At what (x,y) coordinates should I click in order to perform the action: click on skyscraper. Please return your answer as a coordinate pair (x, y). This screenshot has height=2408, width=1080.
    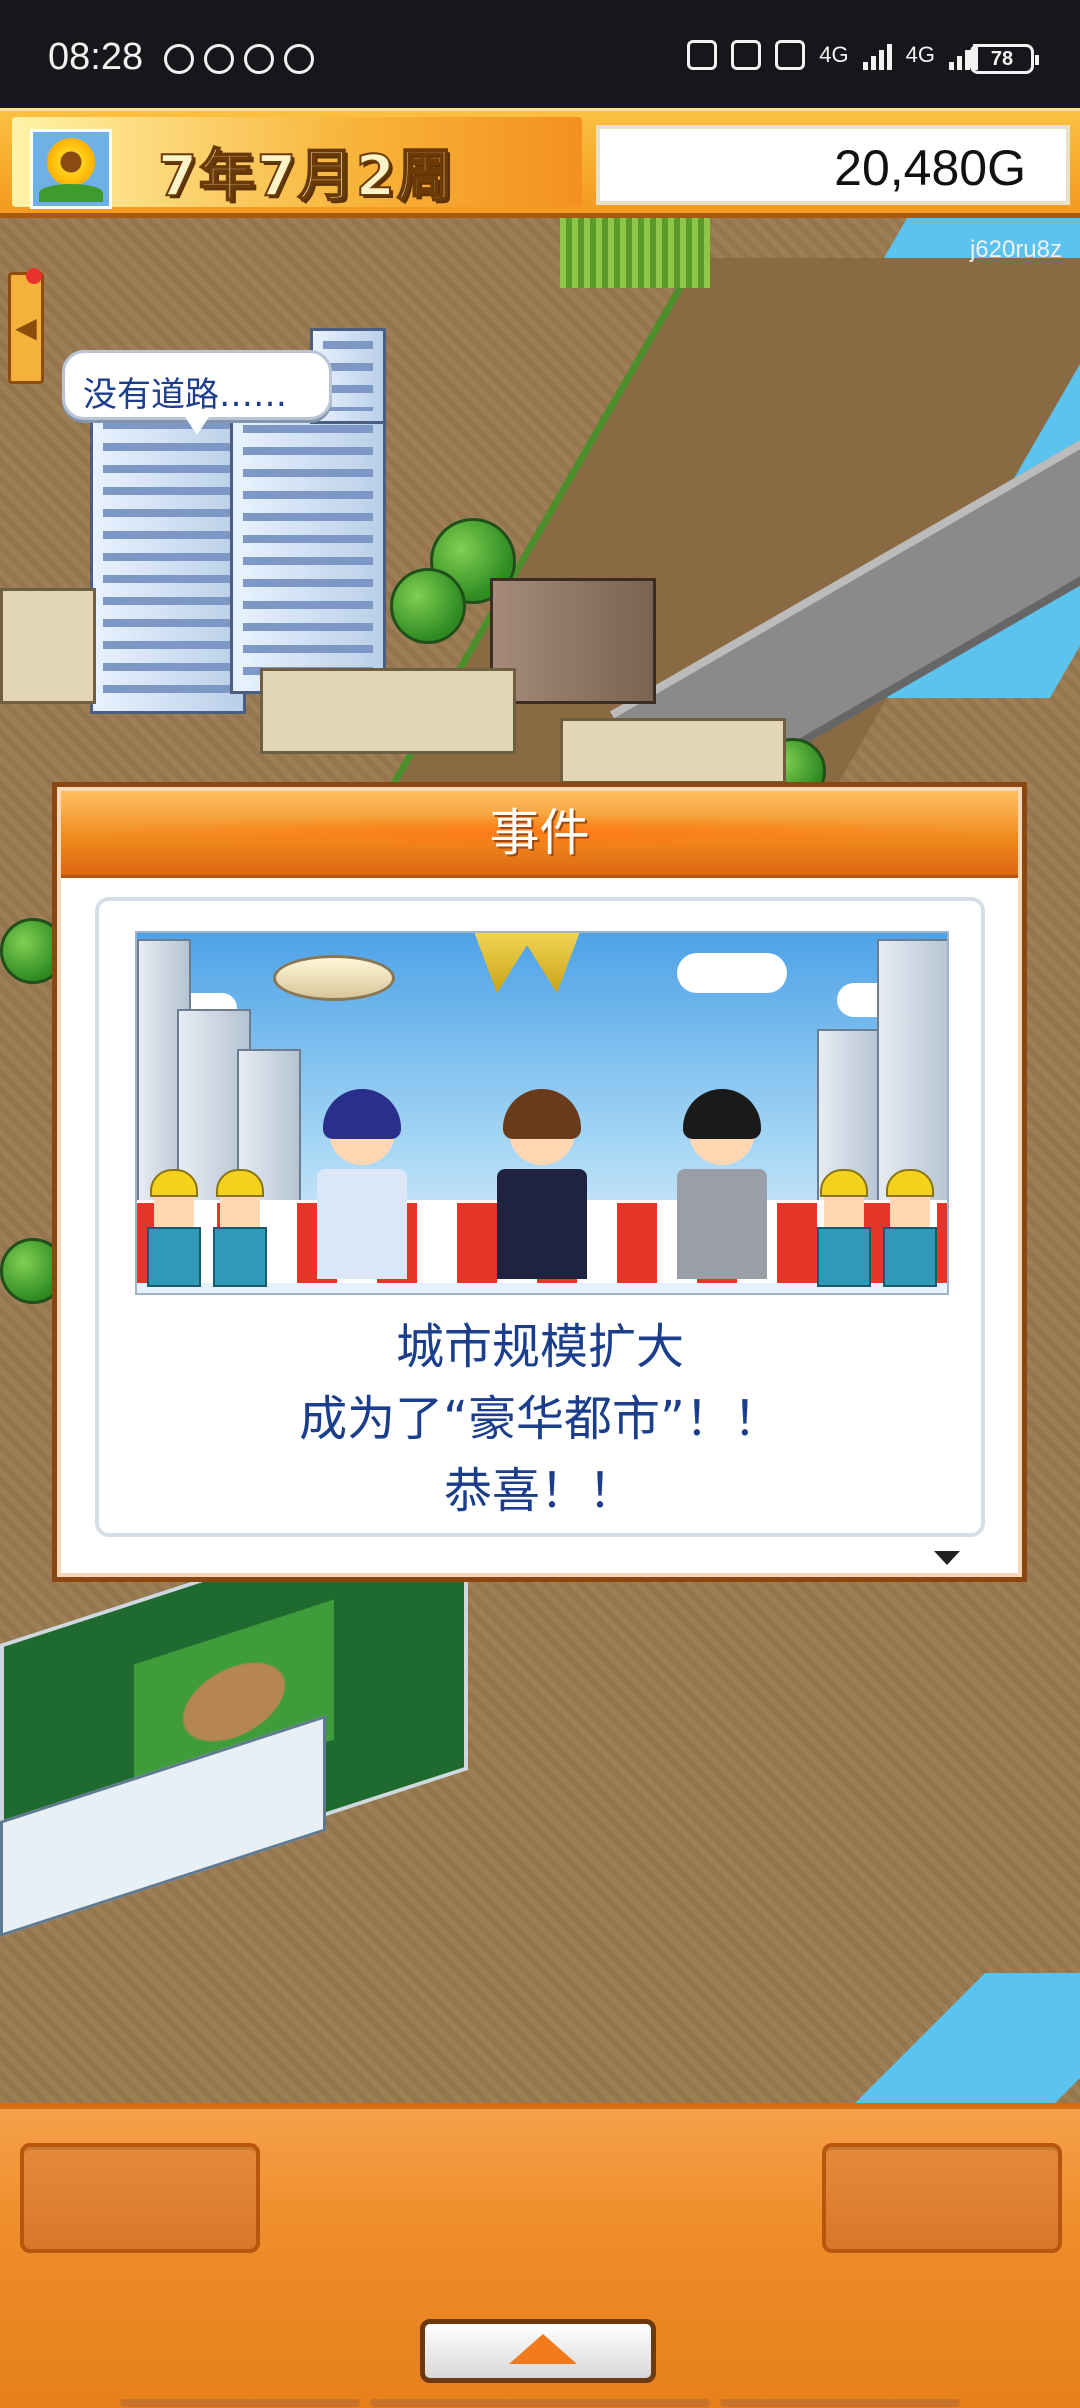
    Looking at the image, I should click on (168, 561).